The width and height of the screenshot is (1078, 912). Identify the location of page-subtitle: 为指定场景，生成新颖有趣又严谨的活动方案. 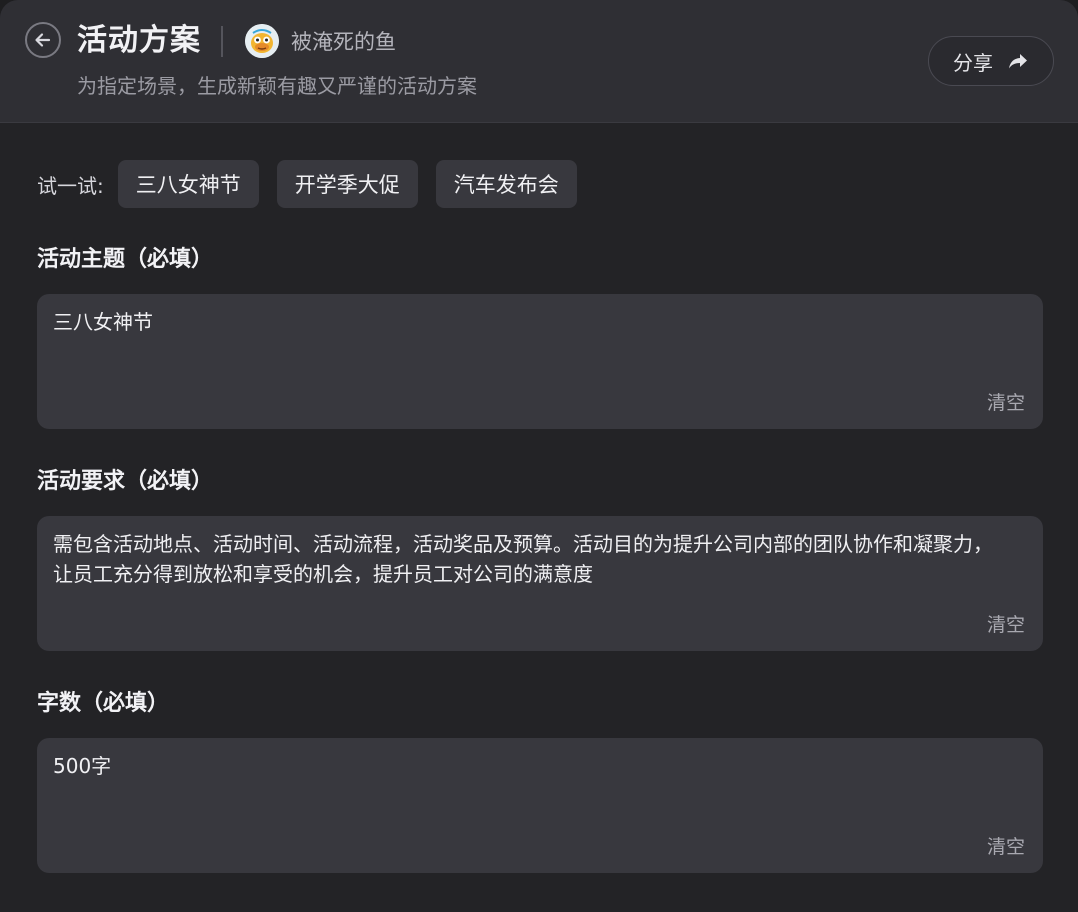
(277, 86).